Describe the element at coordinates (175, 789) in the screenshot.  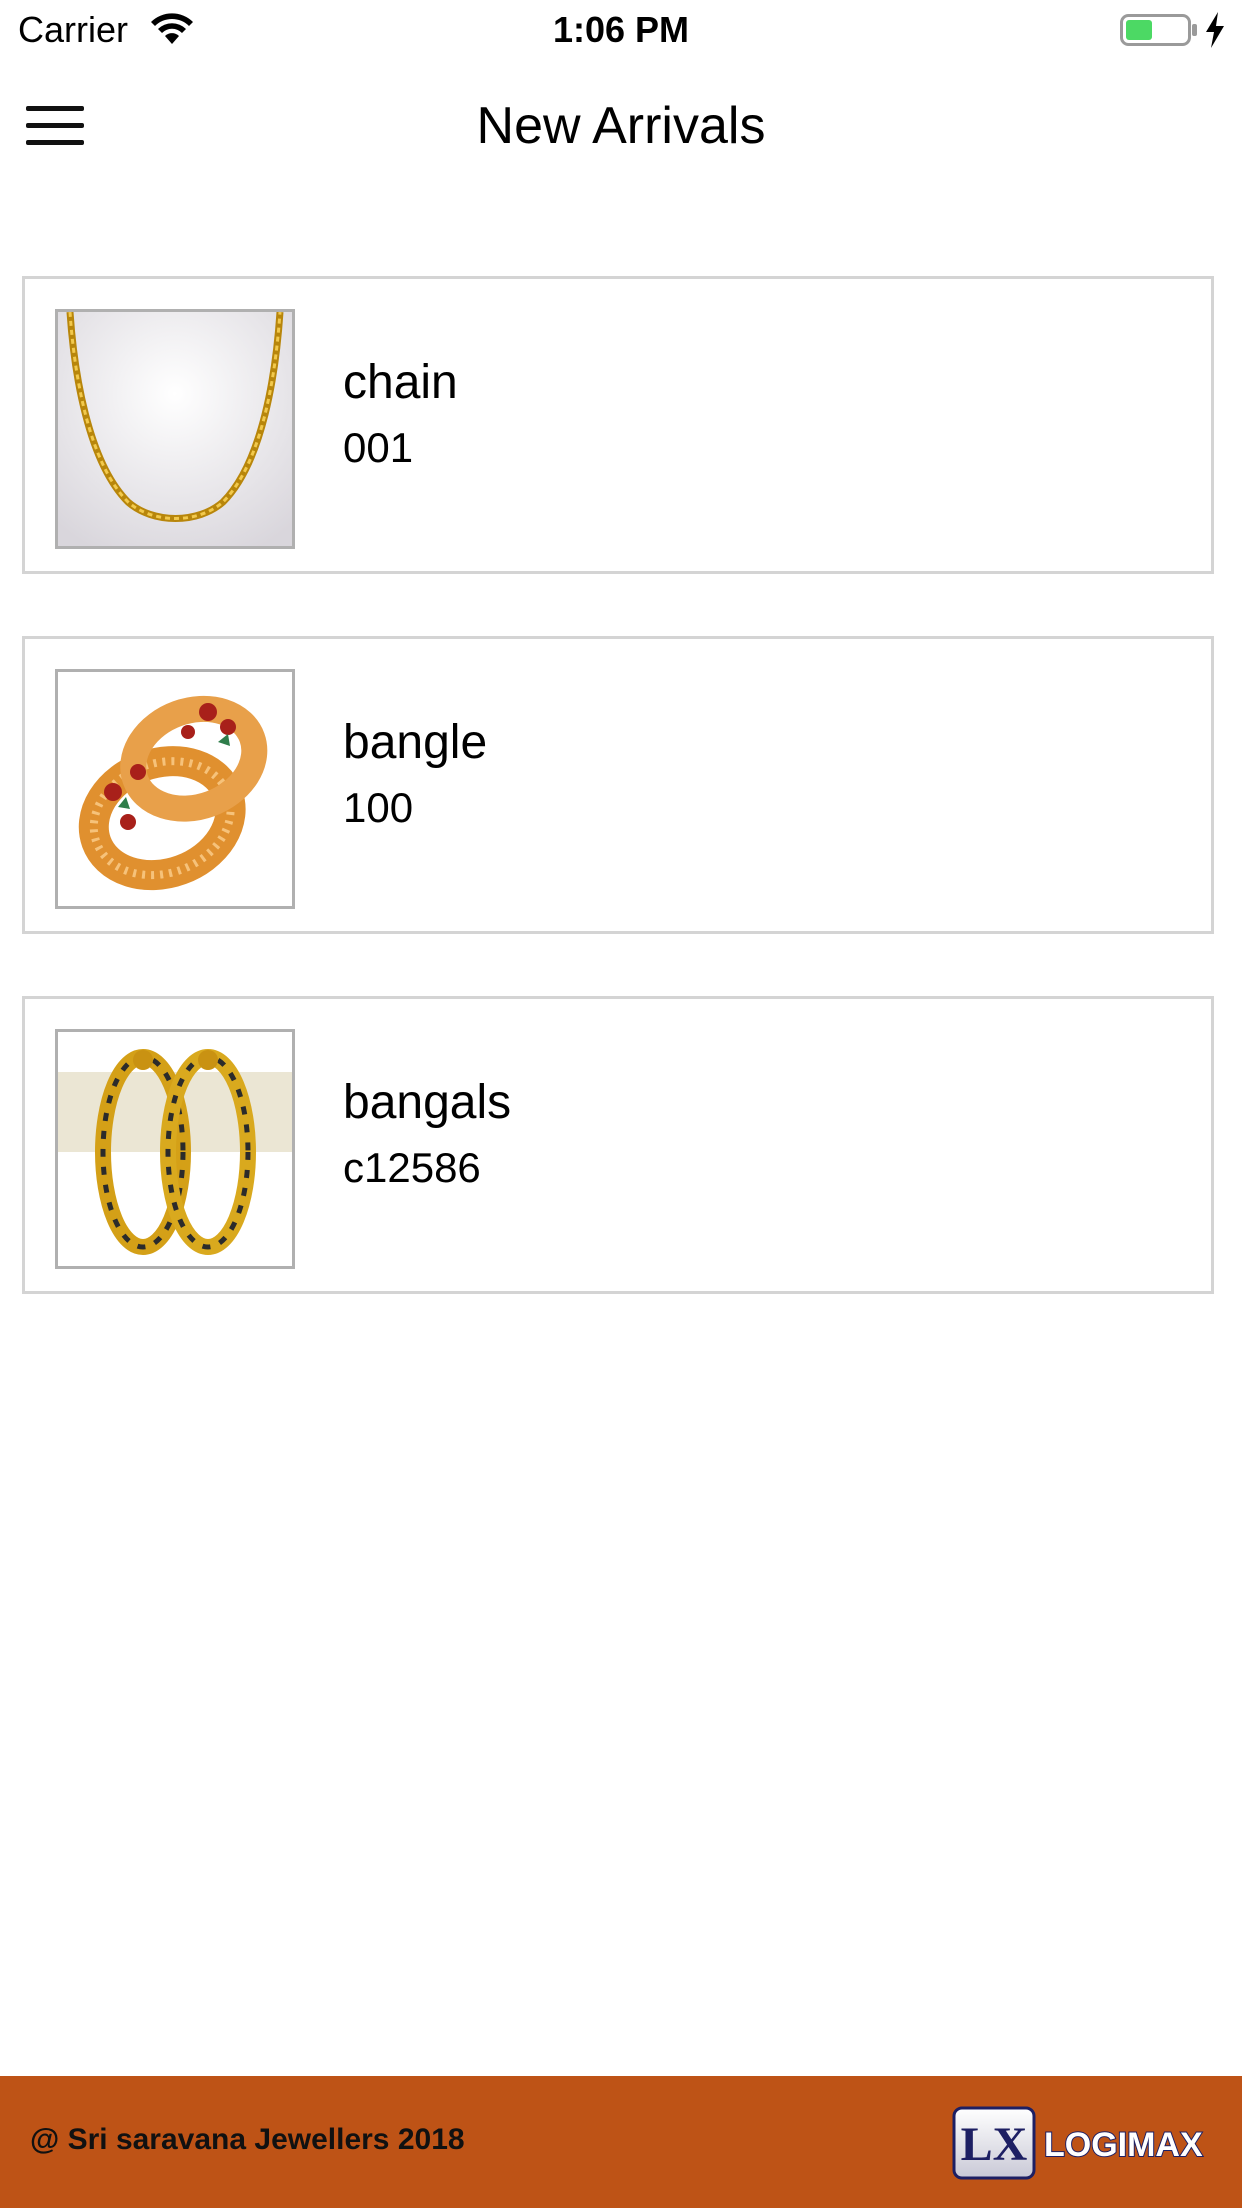
I see `gold-bangle-image` at that location.